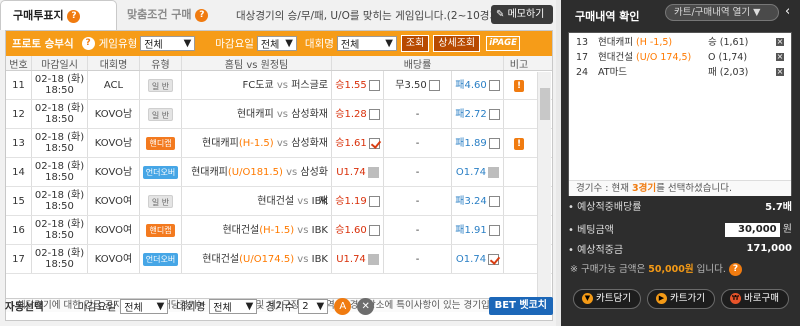 Image resolution: width=800 pixels, height=326 pixels. What do you see at coordinates (522, 14) in the screenshot?
I see `memo-button: ✎ 메모하기` at bounding box center [522, 14].